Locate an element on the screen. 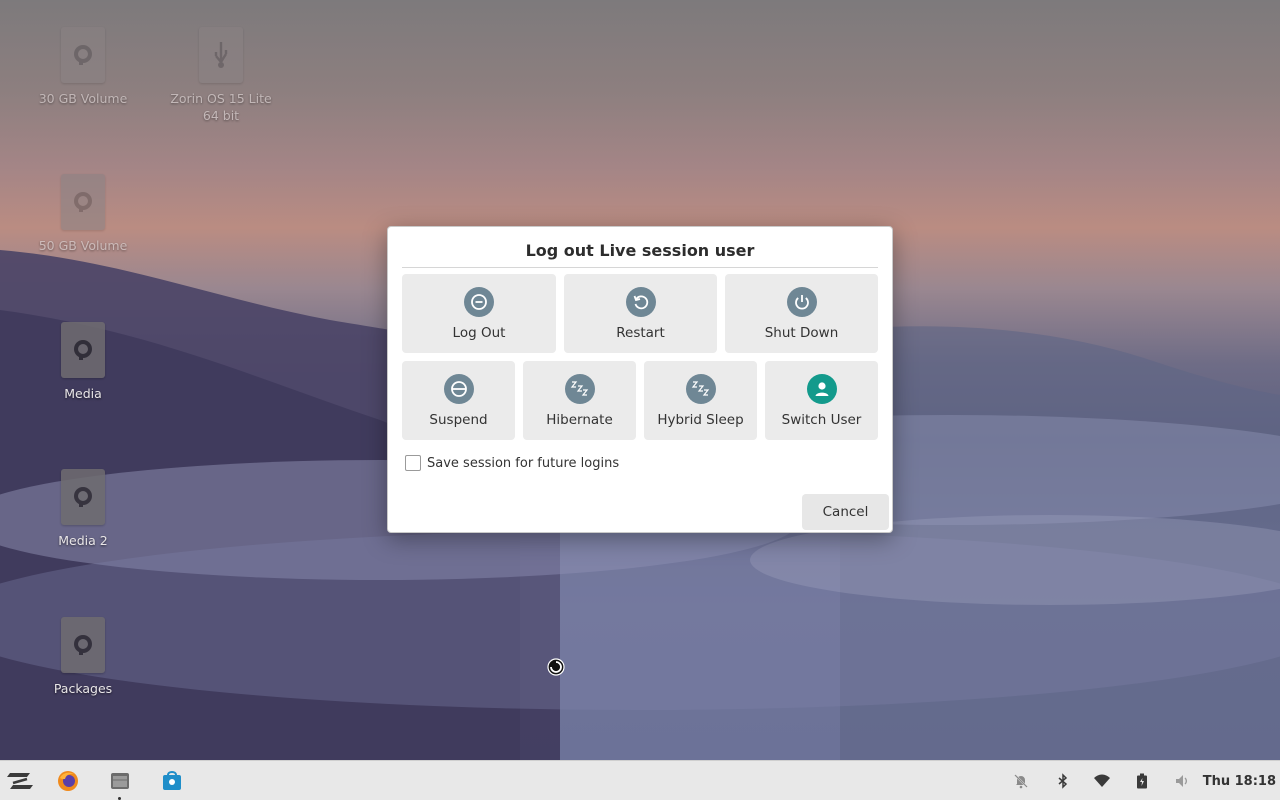 The width and height of the screenshot is (1280, 801). desktop-icon-label: Packages is located at coordinates (83, 688).